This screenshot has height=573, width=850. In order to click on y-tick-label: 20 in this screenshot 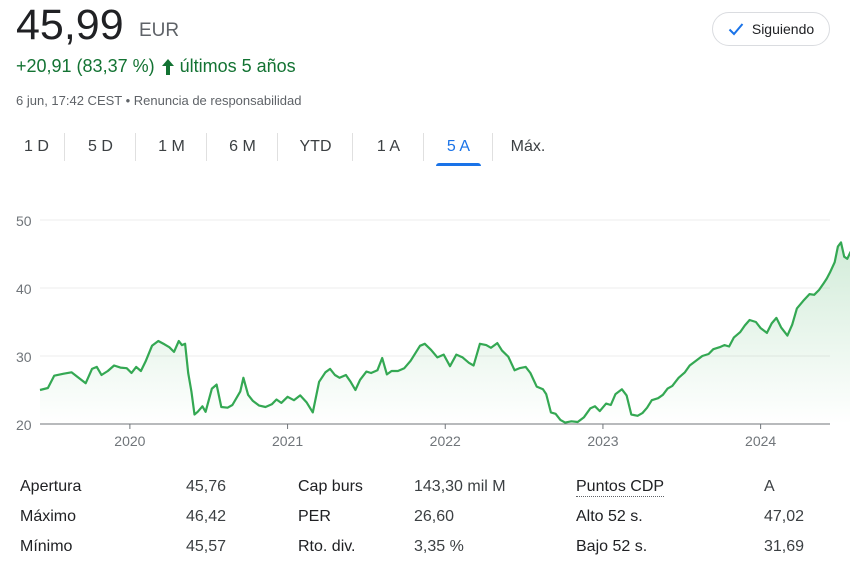, I will do `click(24, 425)`.